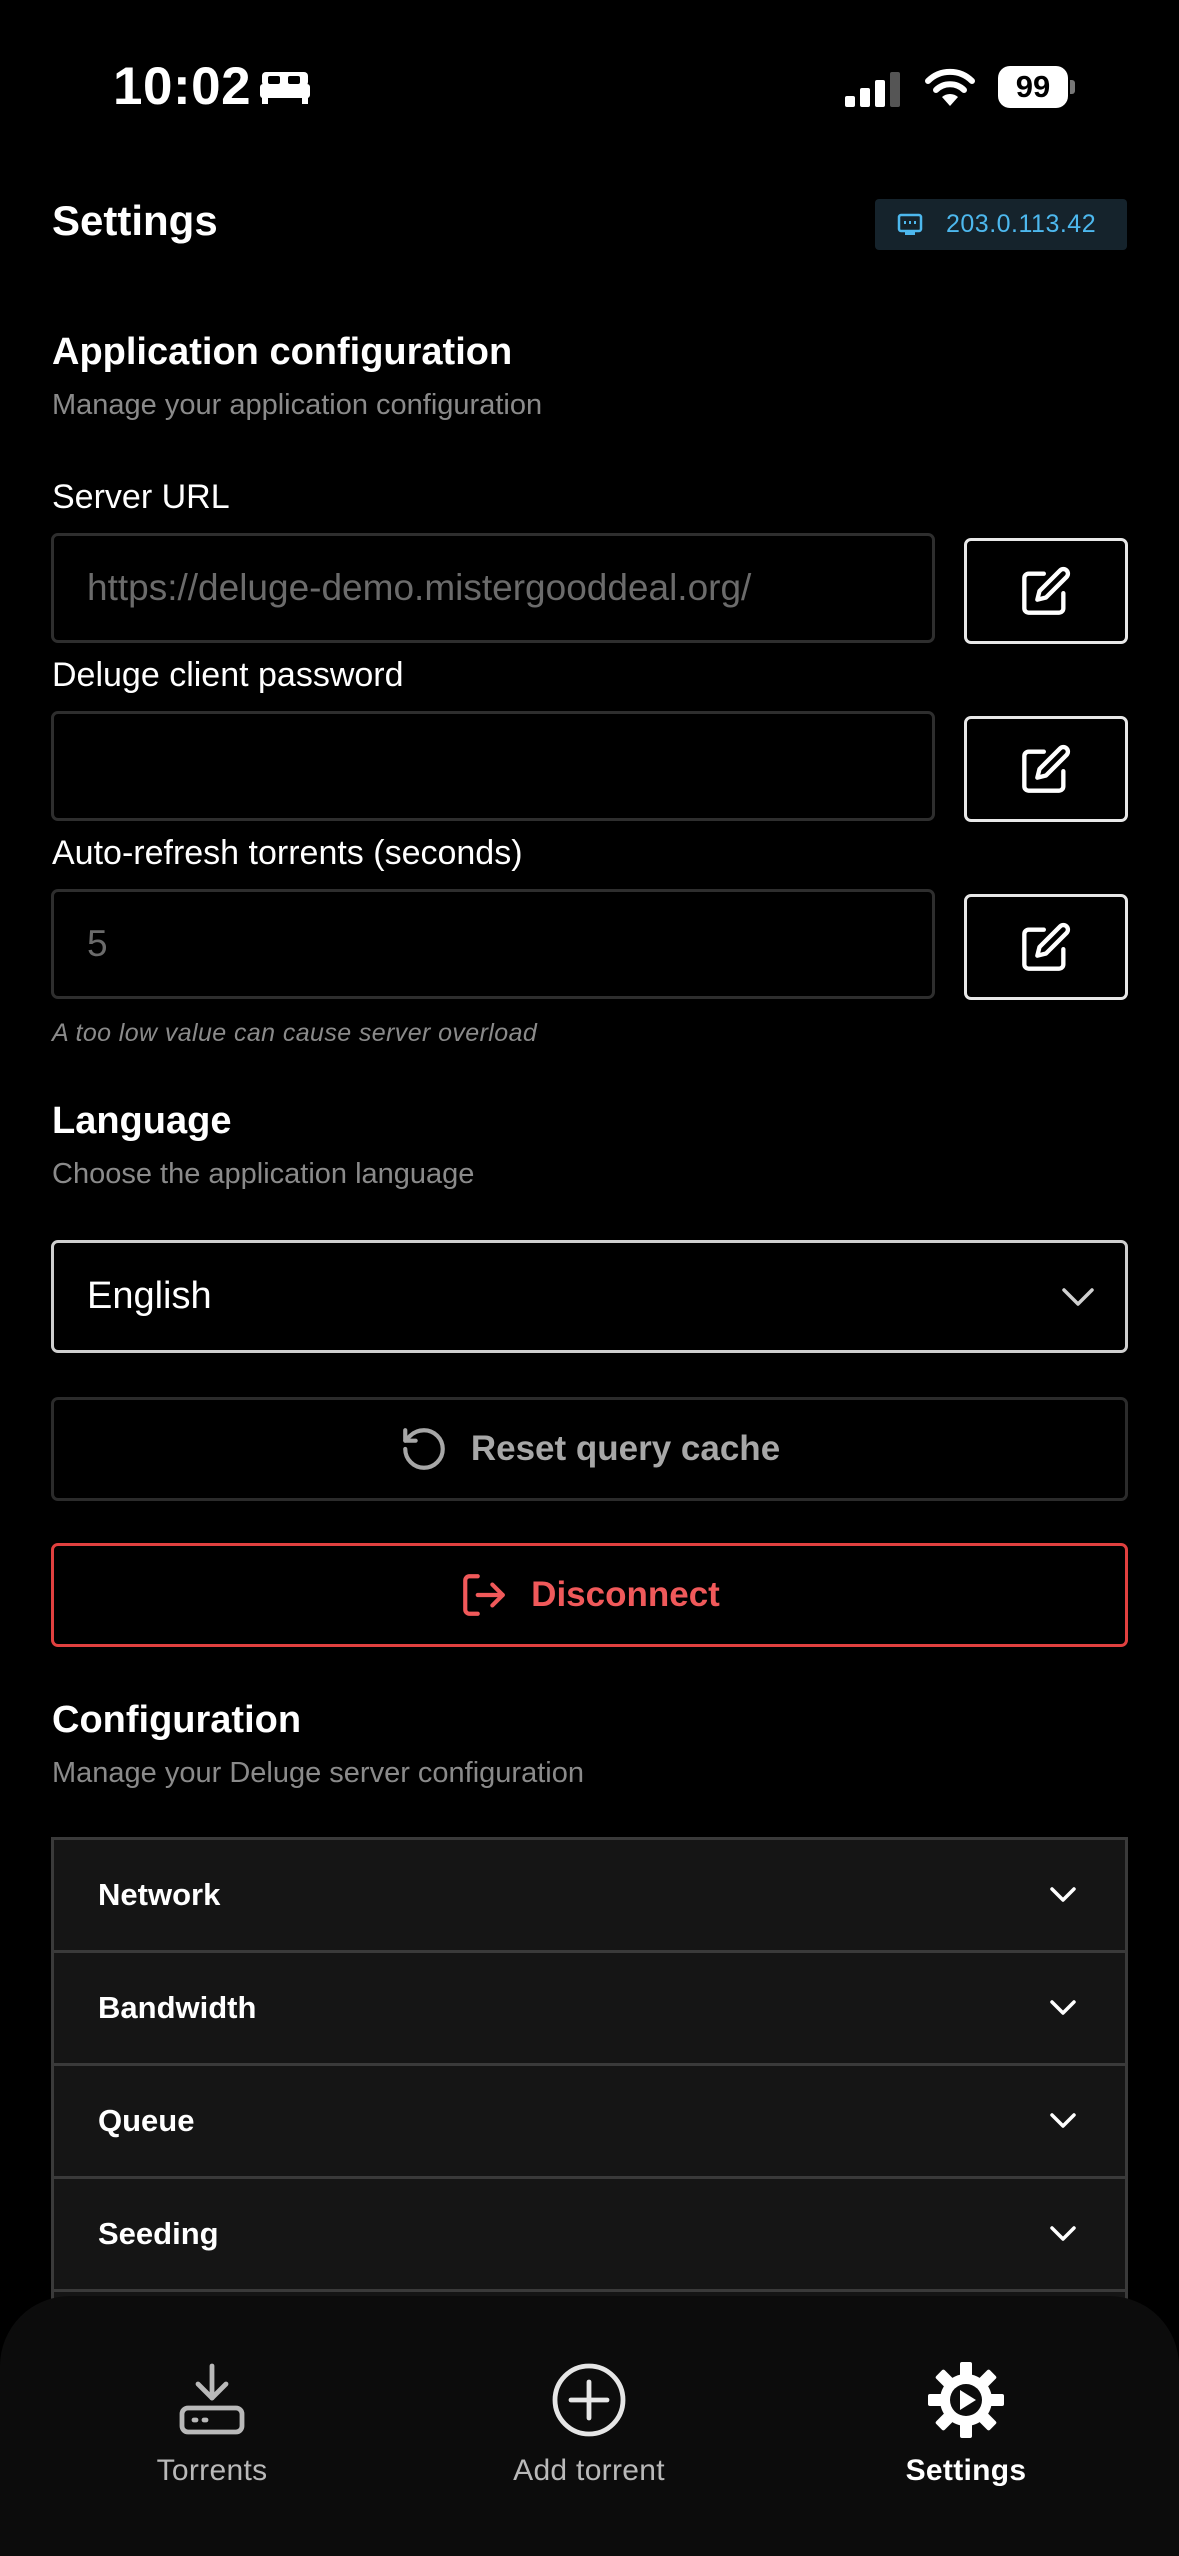 The width and height of the screenshot is (1179, 2556). I want to click on tab-settings: Settings, so click(966, 2424).